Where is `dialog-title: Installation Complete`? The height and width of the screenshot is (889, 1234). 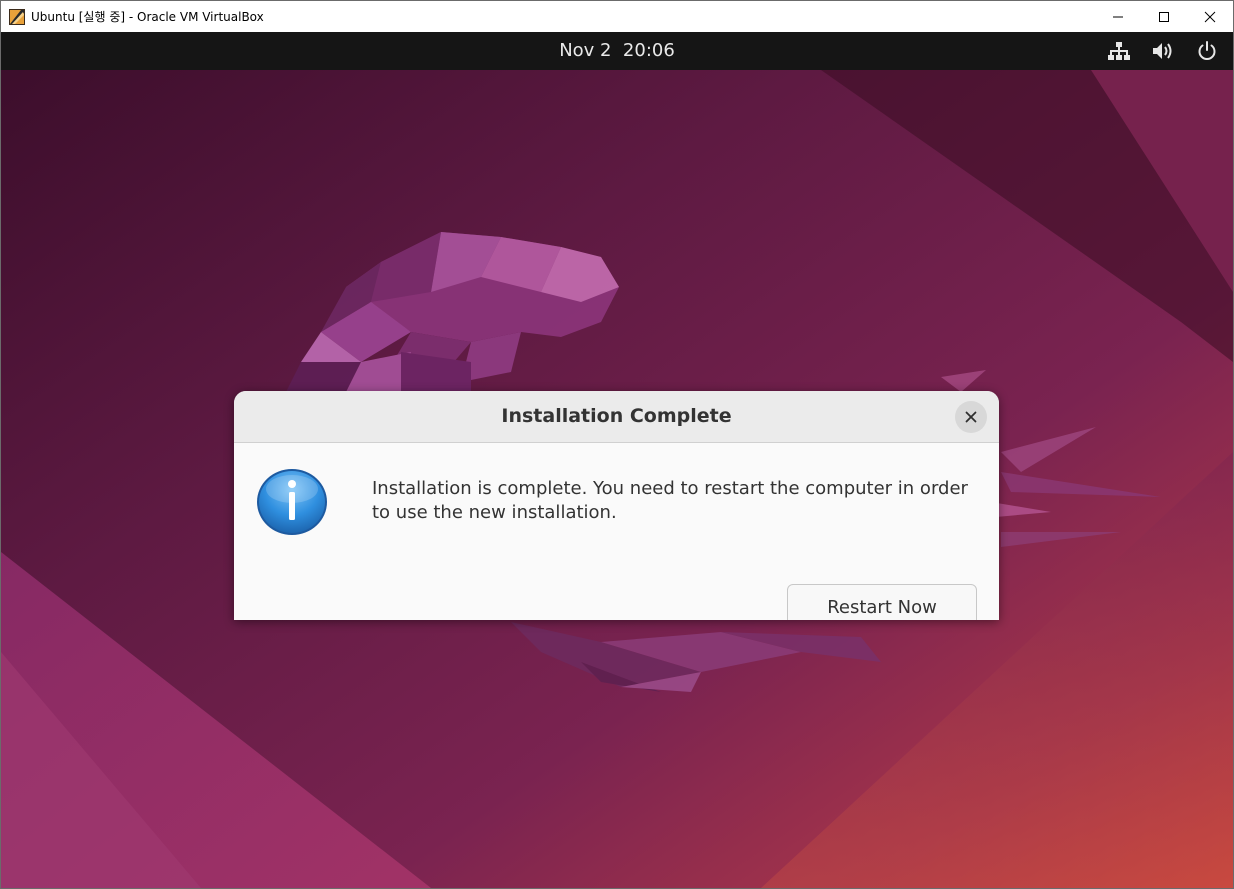 dialog-title: Installation Complete is located at coordinates (616, 416).